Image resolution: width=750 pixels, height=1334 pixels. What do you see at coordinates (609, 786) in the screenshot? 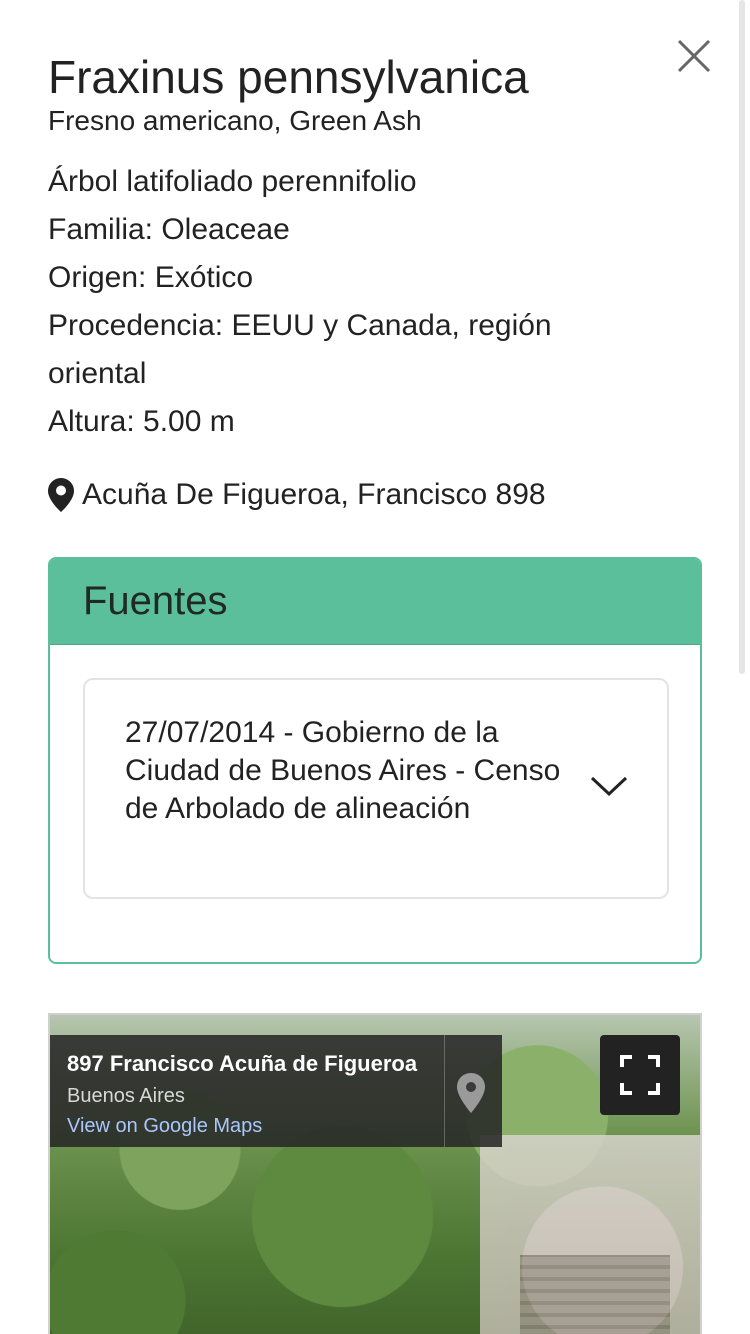
I see `chevron-down-icon` at bounding box center [609, 786].